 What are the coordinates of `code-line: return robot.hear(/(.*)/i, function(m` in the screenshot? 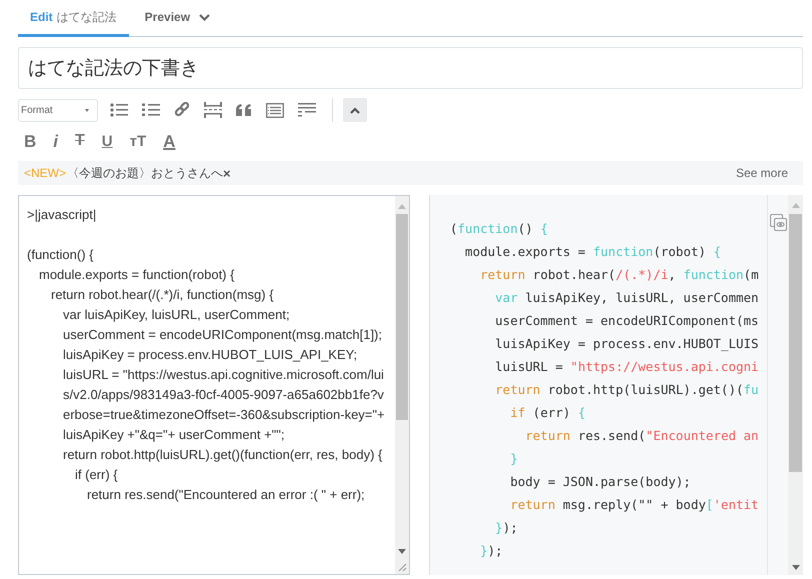 It's located at (619, 275).